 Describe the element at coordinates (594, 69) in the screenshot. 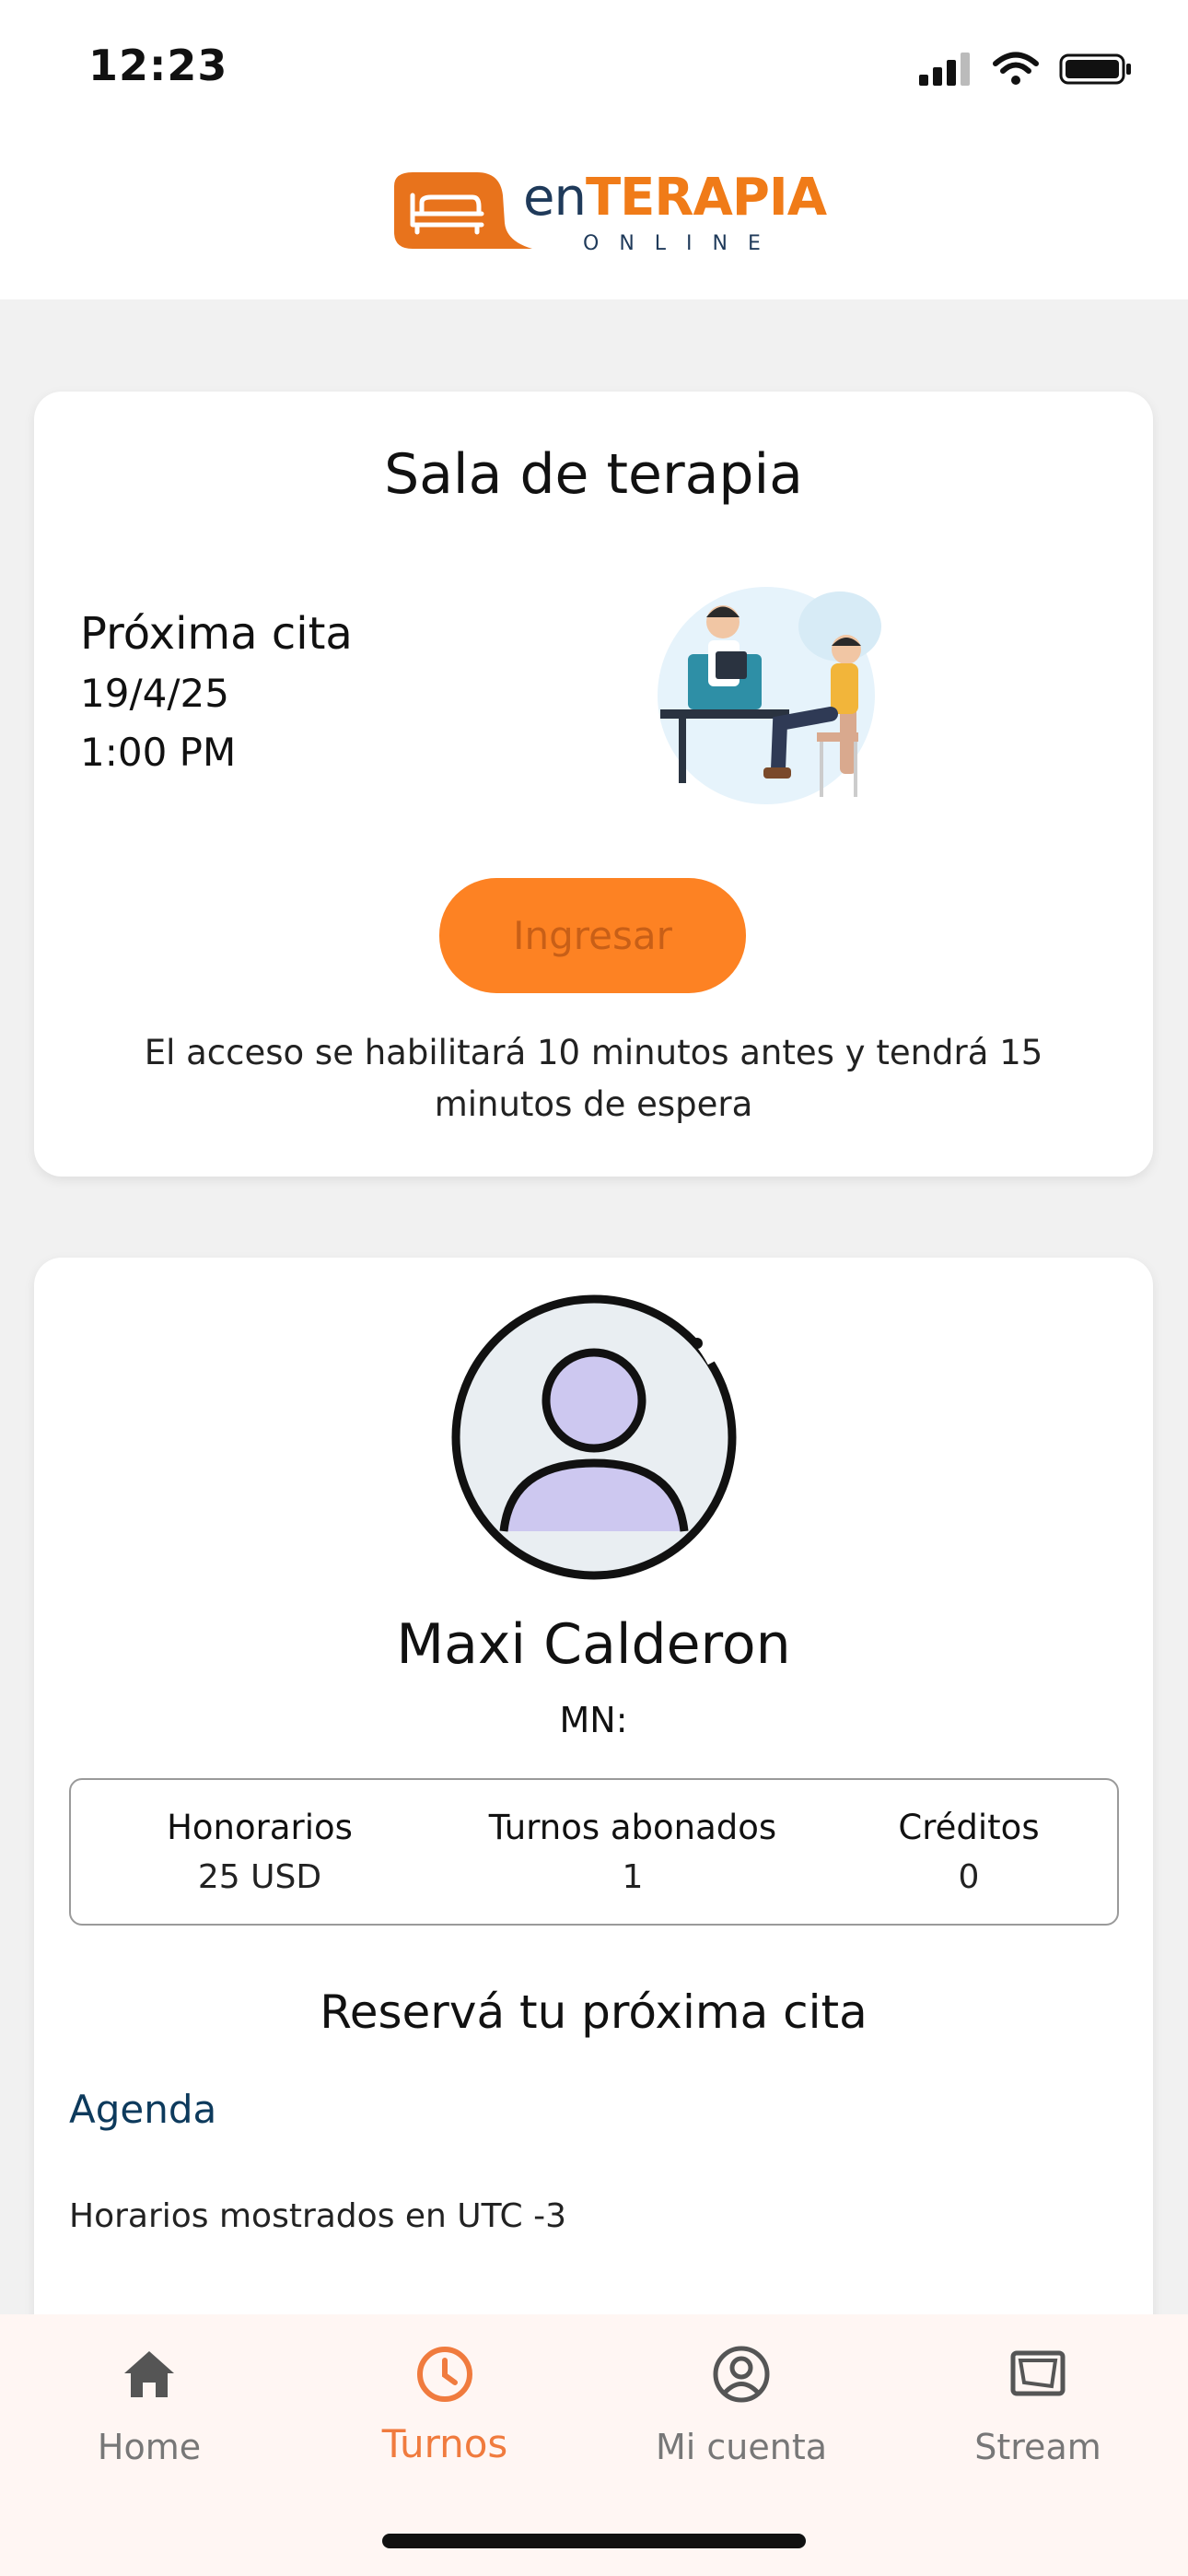

I see `status-bar: 12:23` at that location.